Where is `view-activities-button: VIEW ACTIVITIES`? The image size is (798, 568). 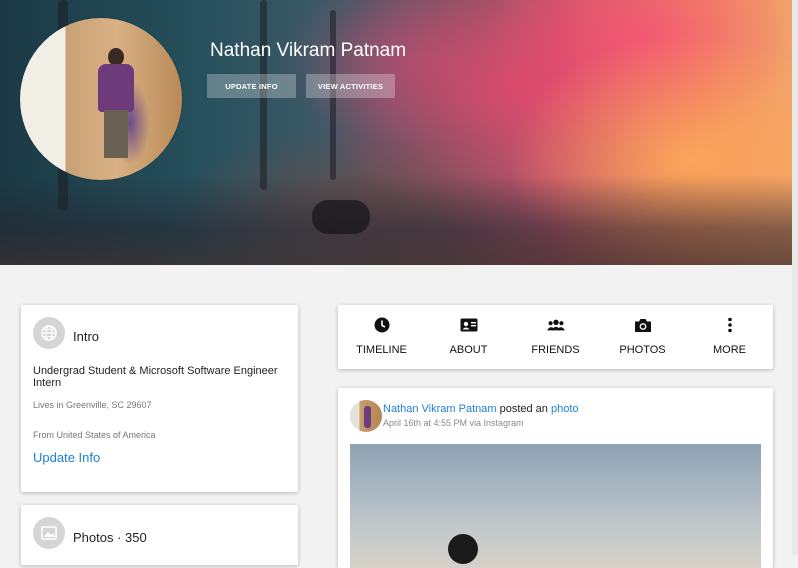 view-activities-button: VIEW ACTIVITIES is located at coordinates (350, 86).